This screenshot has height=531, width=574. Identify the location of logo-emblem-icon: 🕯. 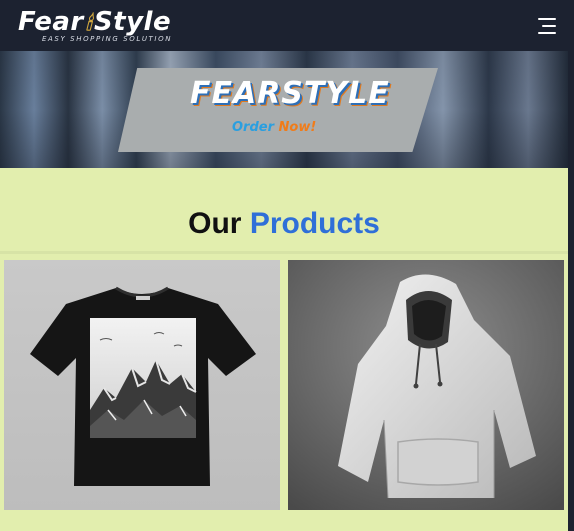
(88, 22).